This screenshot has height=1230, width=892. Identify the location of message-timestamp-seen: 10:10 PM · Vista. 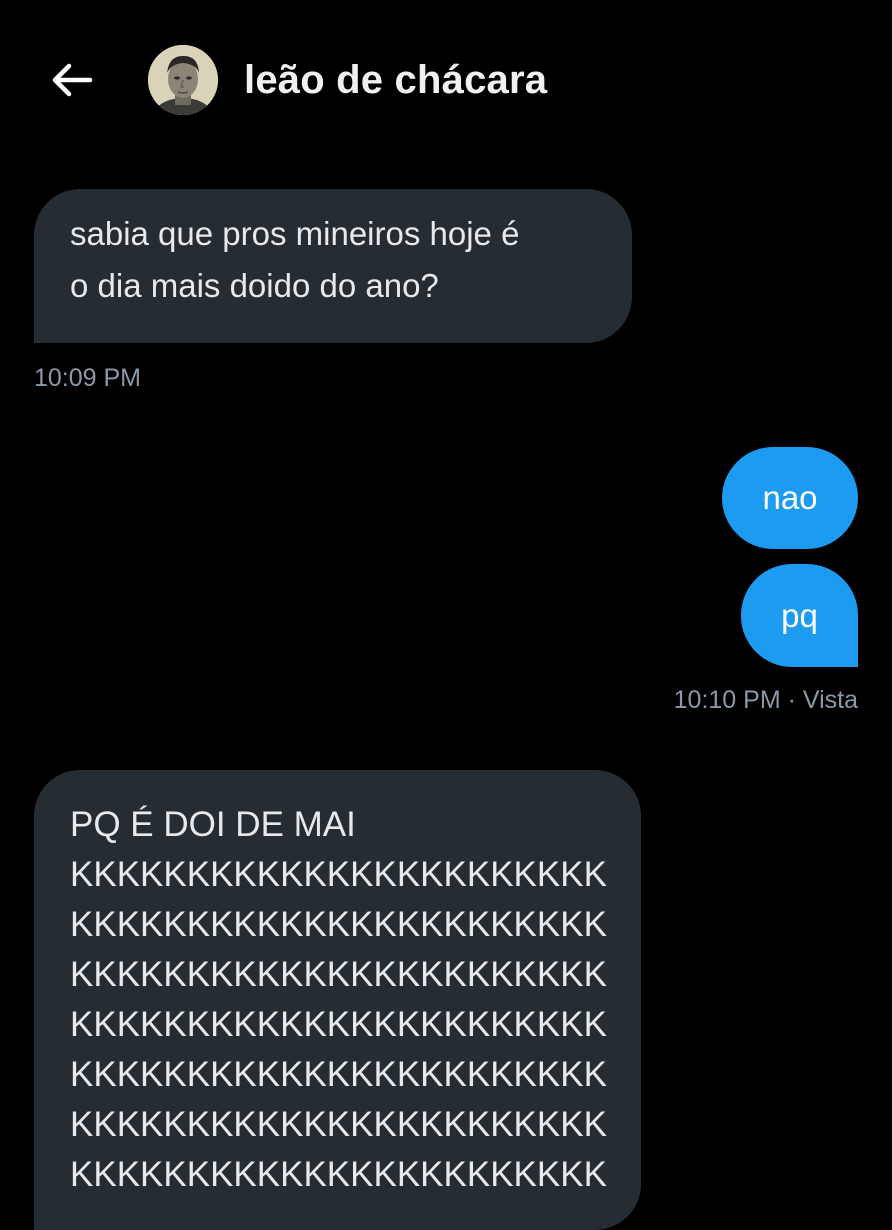
(765, 700).